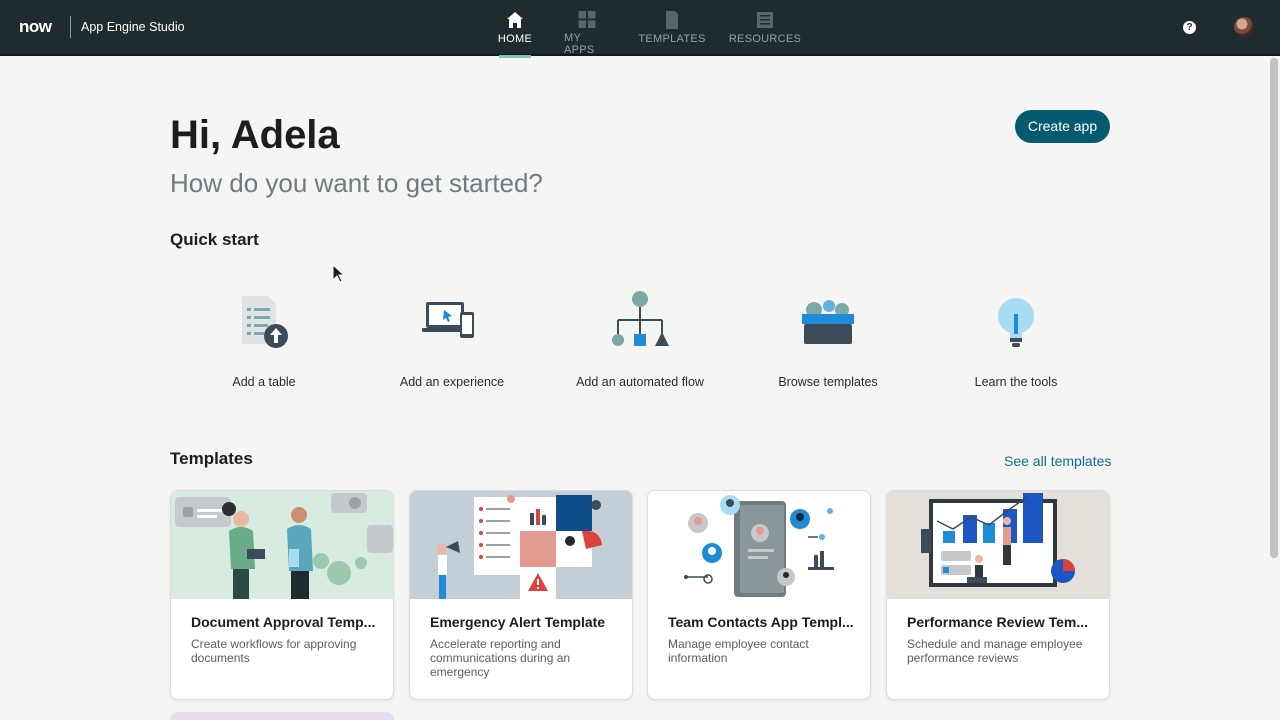 Image resolution: width=1280 pixels, height=720 pixels. I want to click on template-box-icon, so click(828, 322).